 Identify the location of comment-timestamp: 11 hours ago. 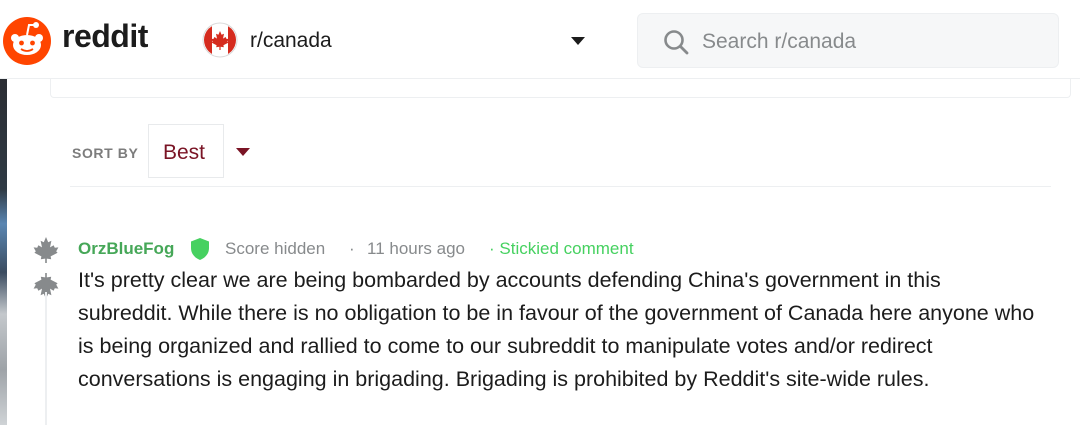
(416, 249).